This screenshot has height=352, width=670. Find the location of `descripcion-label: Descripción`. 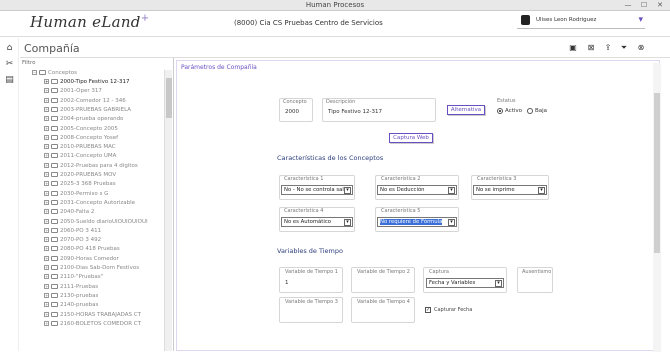

descripcion-label: Descripción is located at coordinates (341, 102).